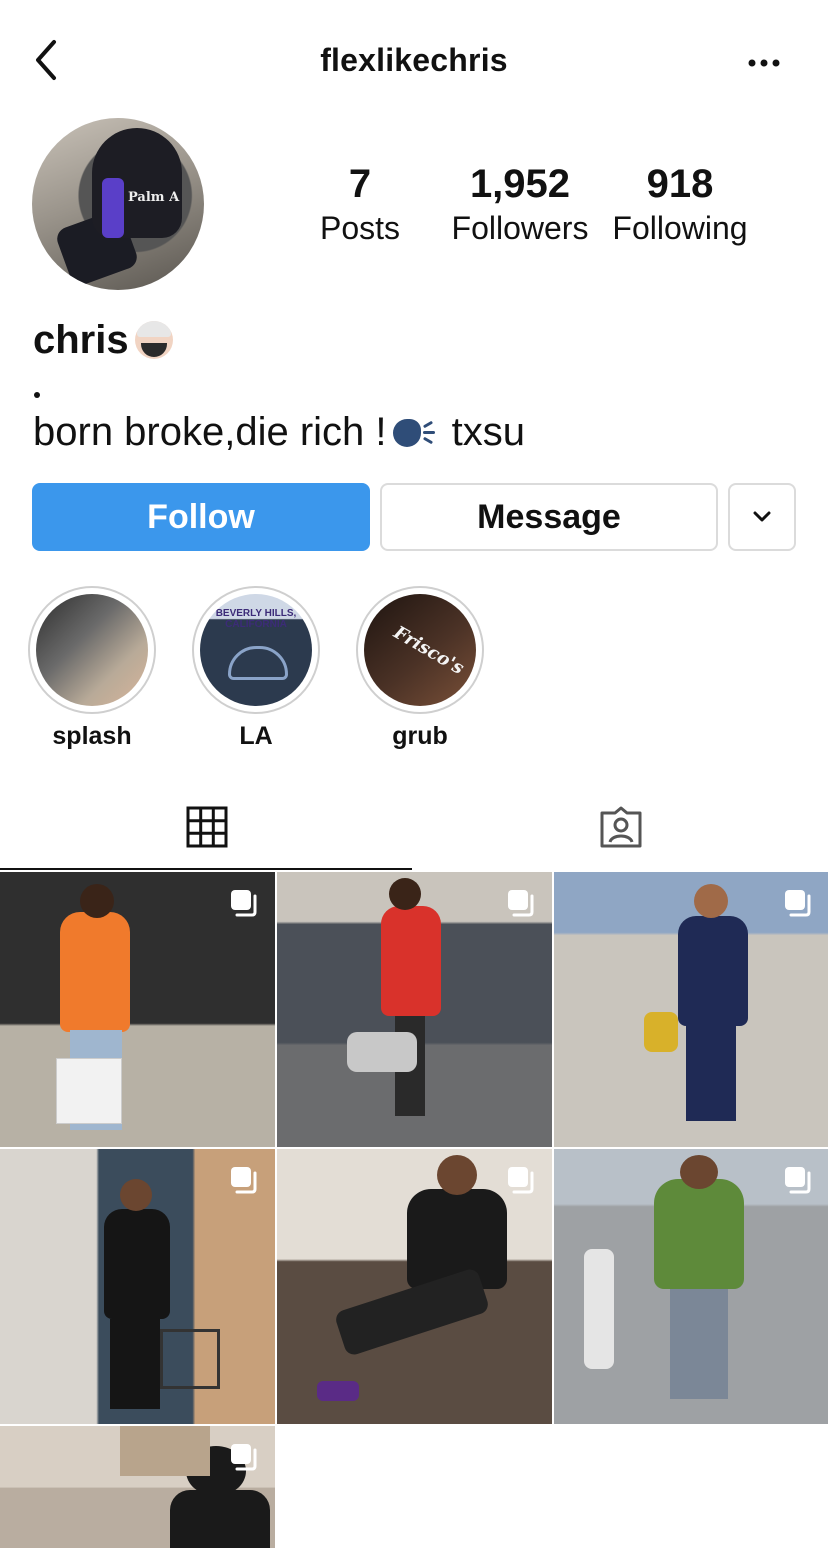 The width and height of the screenshot is (828, 1556). I want to click on bio-text-prefix: born broke,die rich !, so click(210, 432).